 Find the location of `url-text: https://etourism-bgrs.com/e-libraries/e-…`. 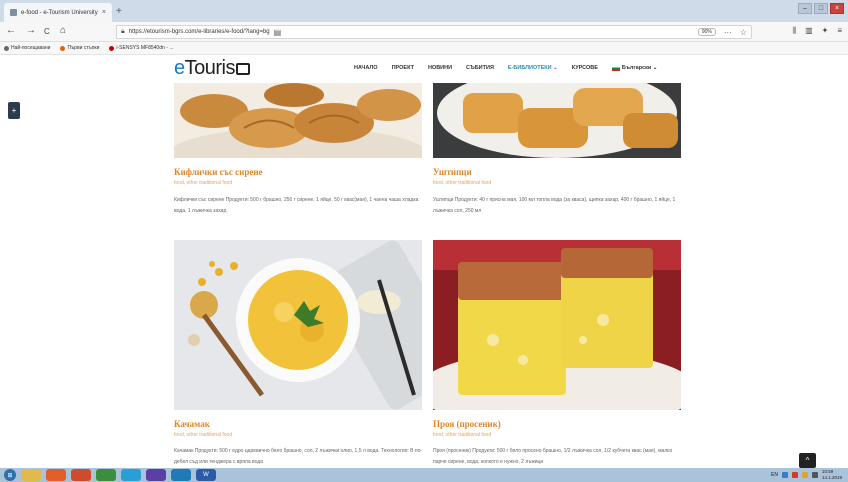

url-text: https://etourism-bgrs.com/e-libraries/e-… is located at coordinates (199, 32).